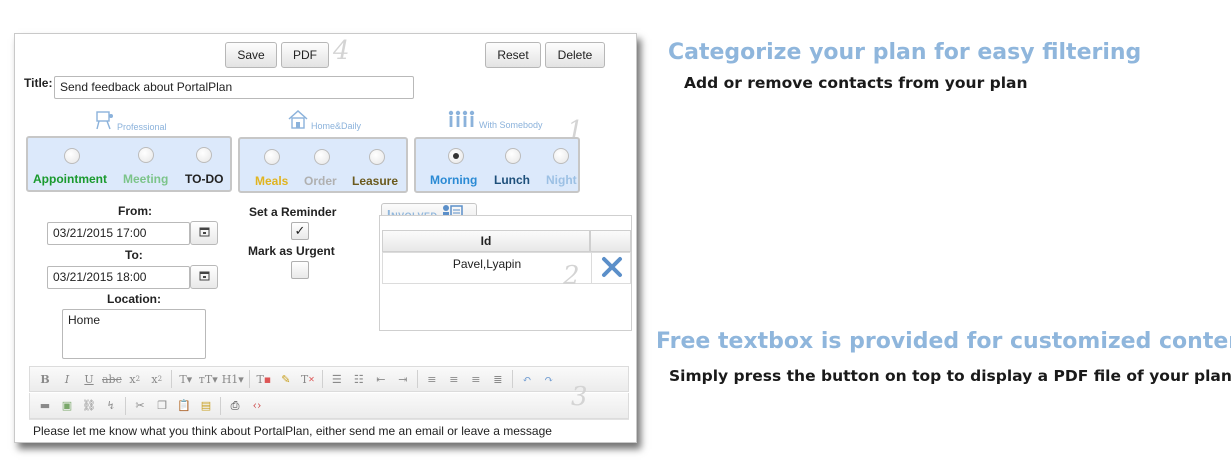 The image size is (1231, 463). What do you see at coordinates (45, 406) in the screenshot?
I see `horizontal-rule-icon: ▬` at bounding box center [45, 406].